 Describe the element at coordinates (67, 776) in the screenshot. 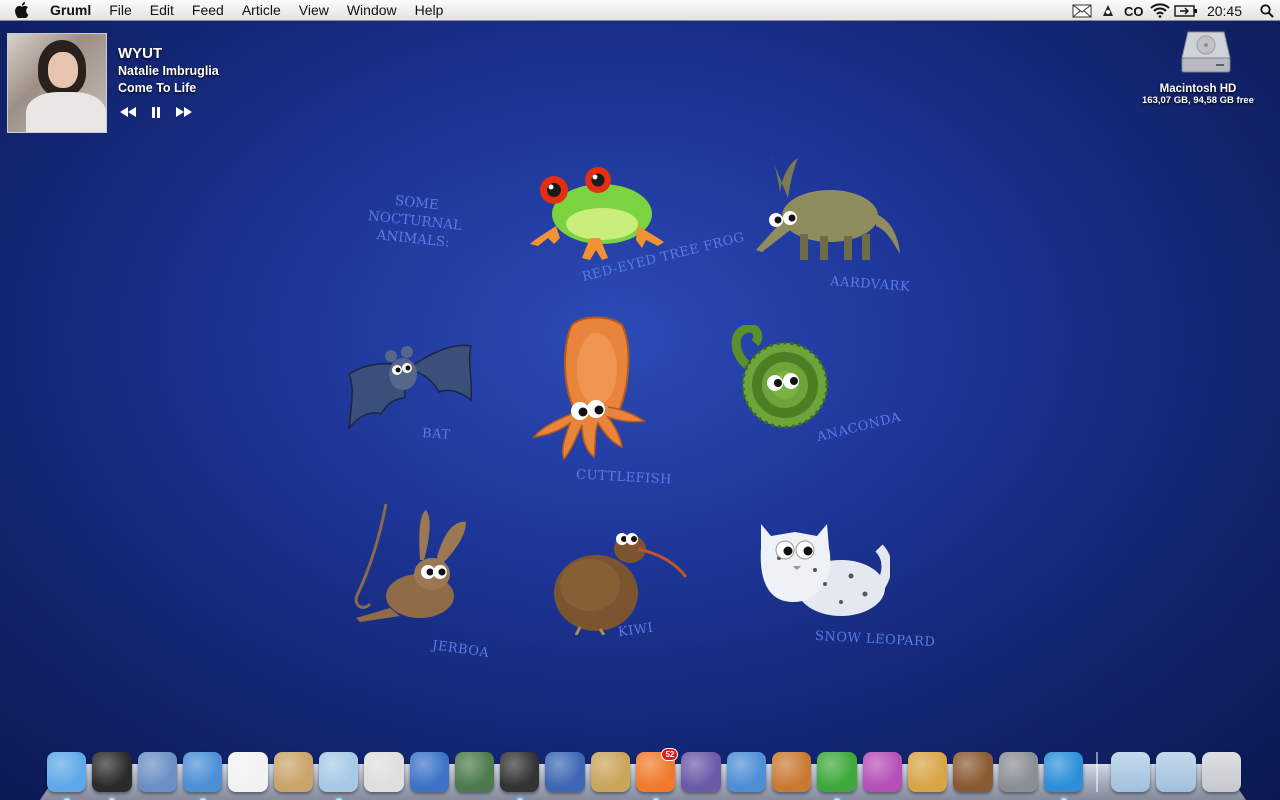

I see `dock-finder-icon` at that location.